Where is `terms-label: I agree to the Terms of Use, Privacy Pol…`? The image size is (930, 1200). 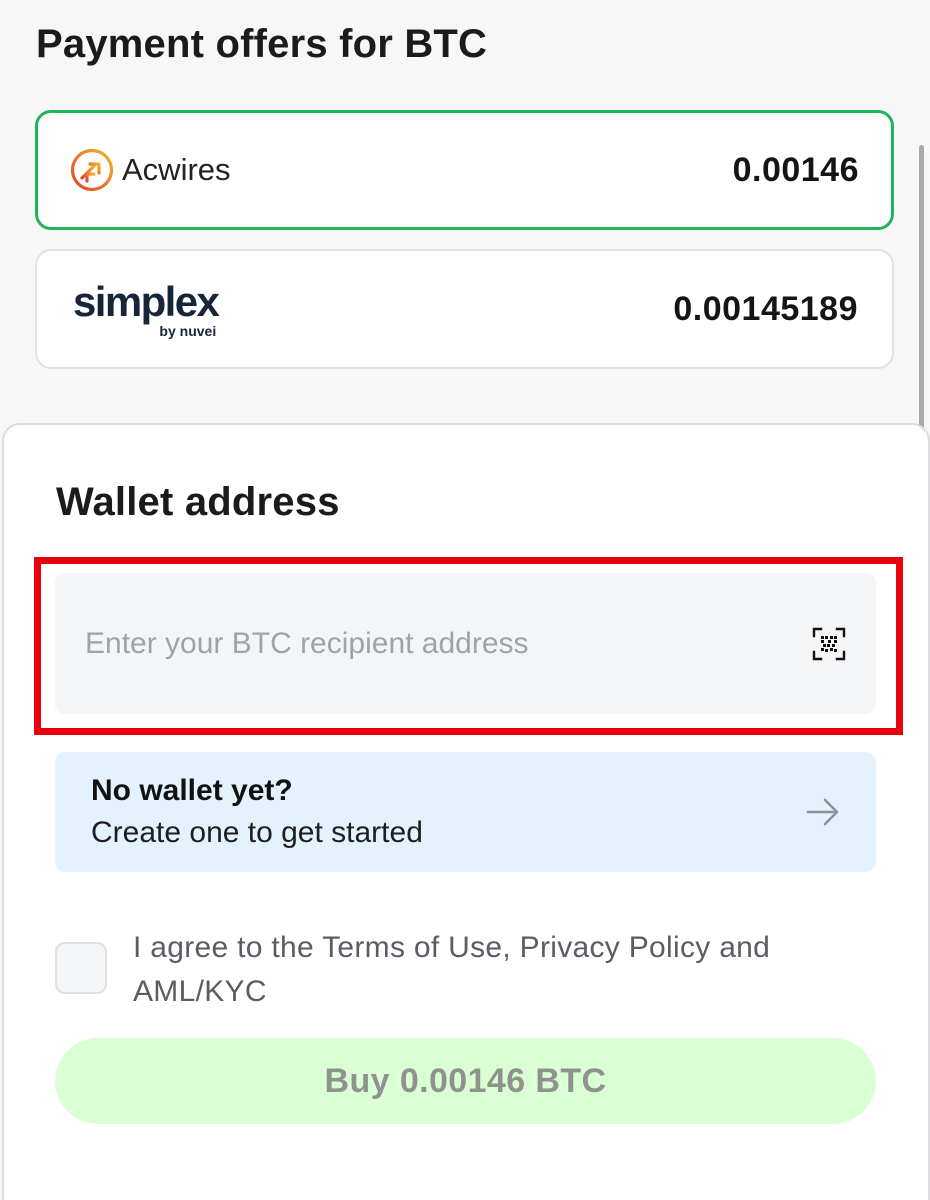 terms-label: I agree to the Terms of Use, Privacy Pol… is located at coordinates (452, 969).